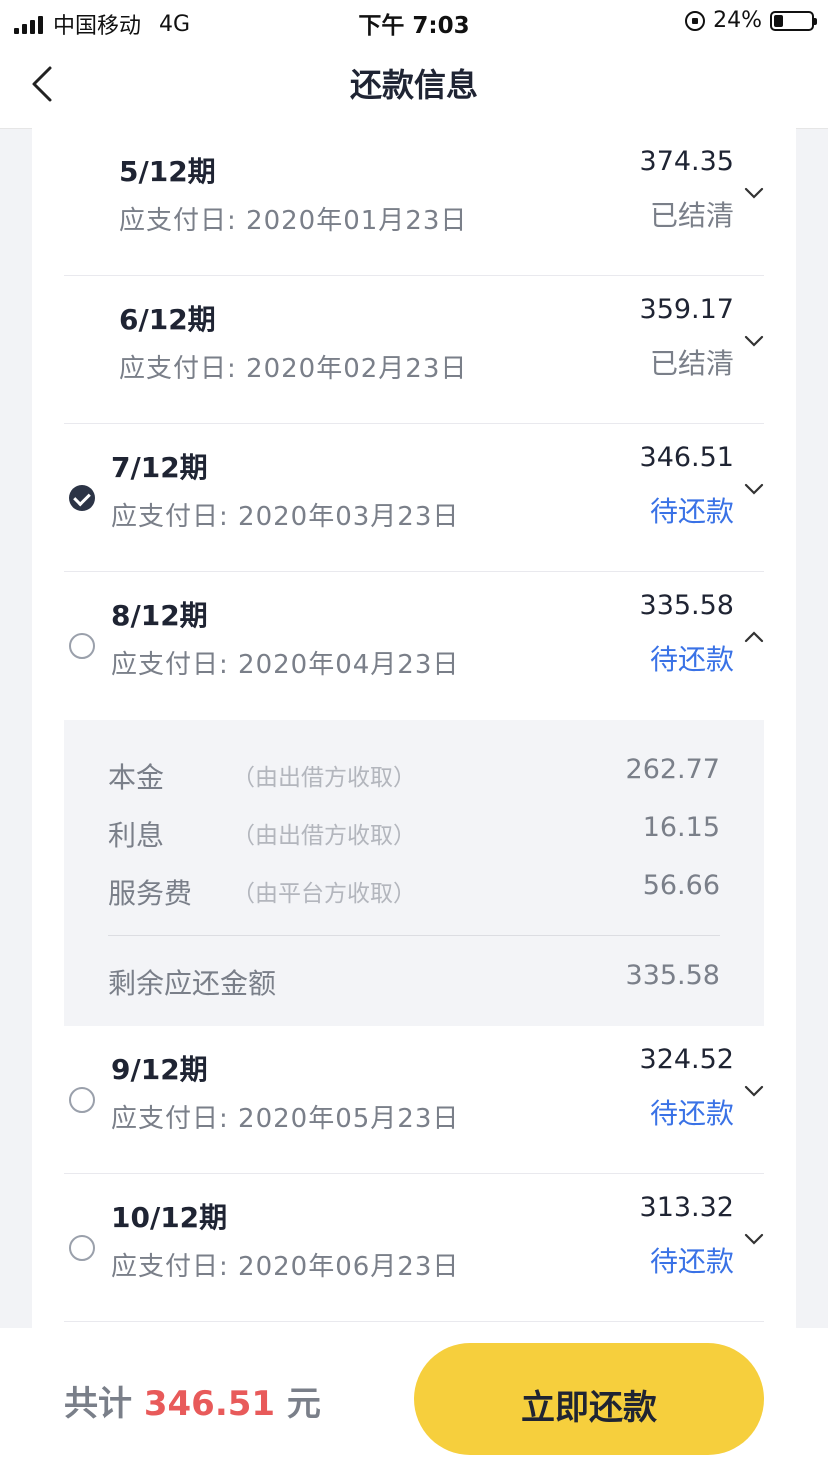  I want to click on interest-value: 16.15, so click(681, 827).